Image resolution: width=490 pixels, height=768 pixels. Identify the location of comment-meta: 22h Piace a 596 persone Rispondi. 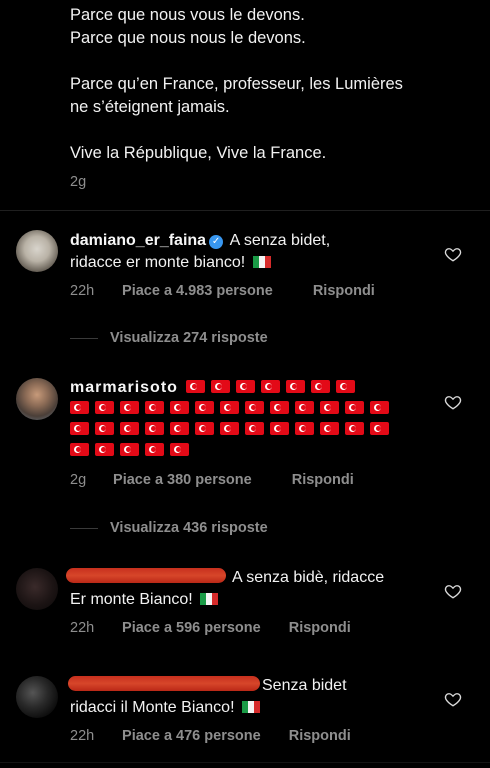
(210, 628).